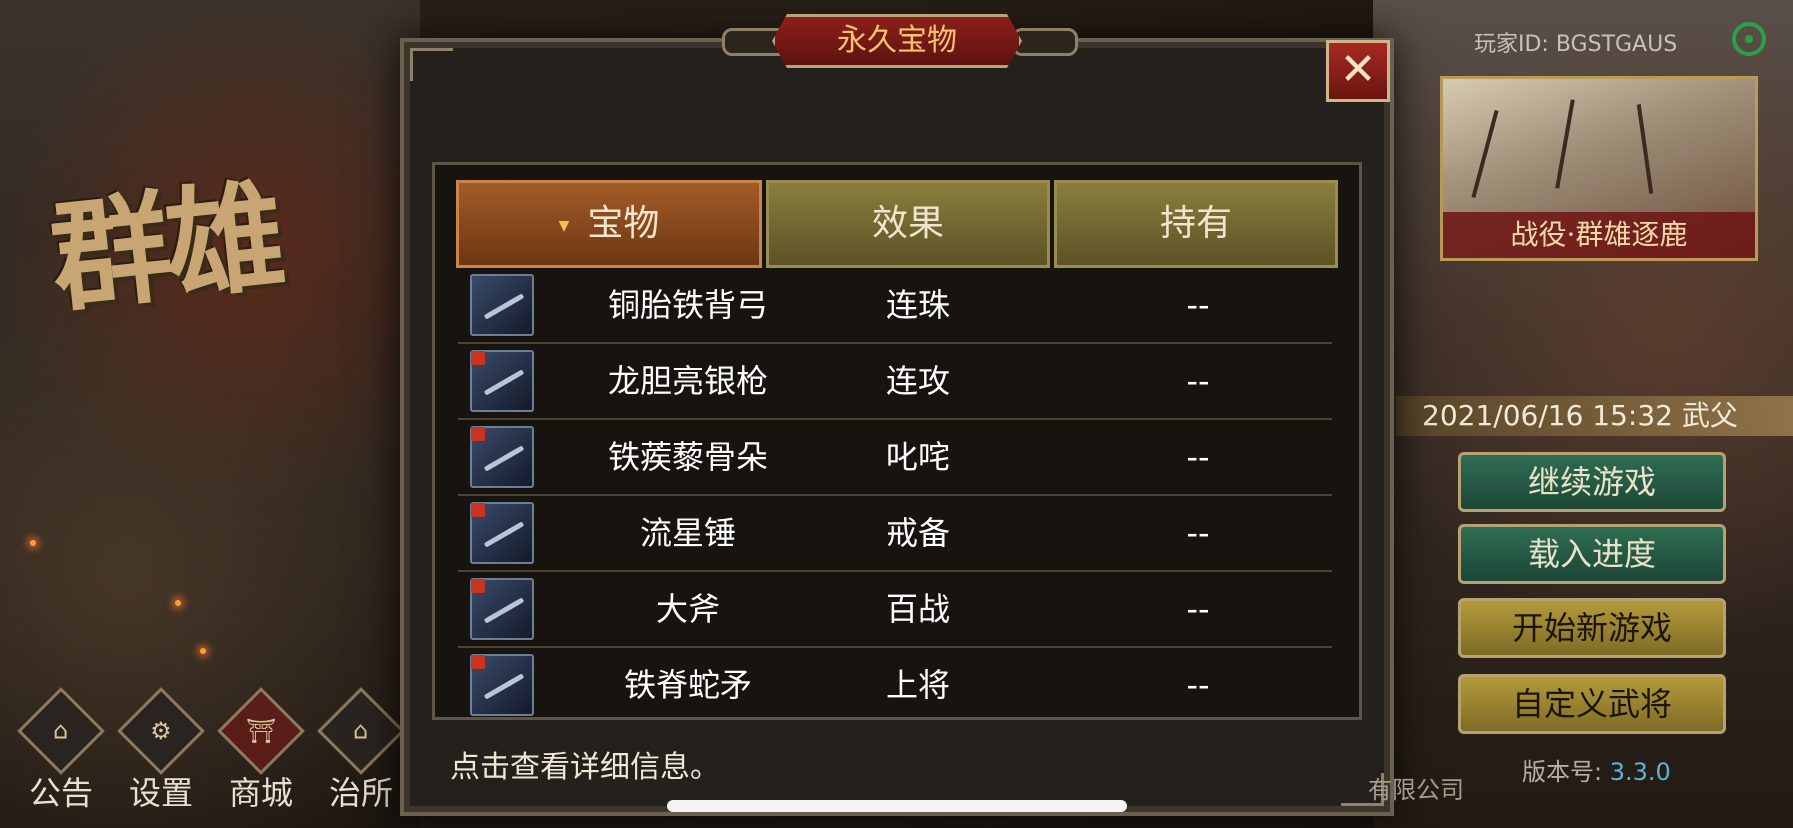 The image size is (1793, 828). What do you see at coordinates (897, 41) in the screenshot?
I see `modal-title: 永久宝物` at bounding box center [897, 41].